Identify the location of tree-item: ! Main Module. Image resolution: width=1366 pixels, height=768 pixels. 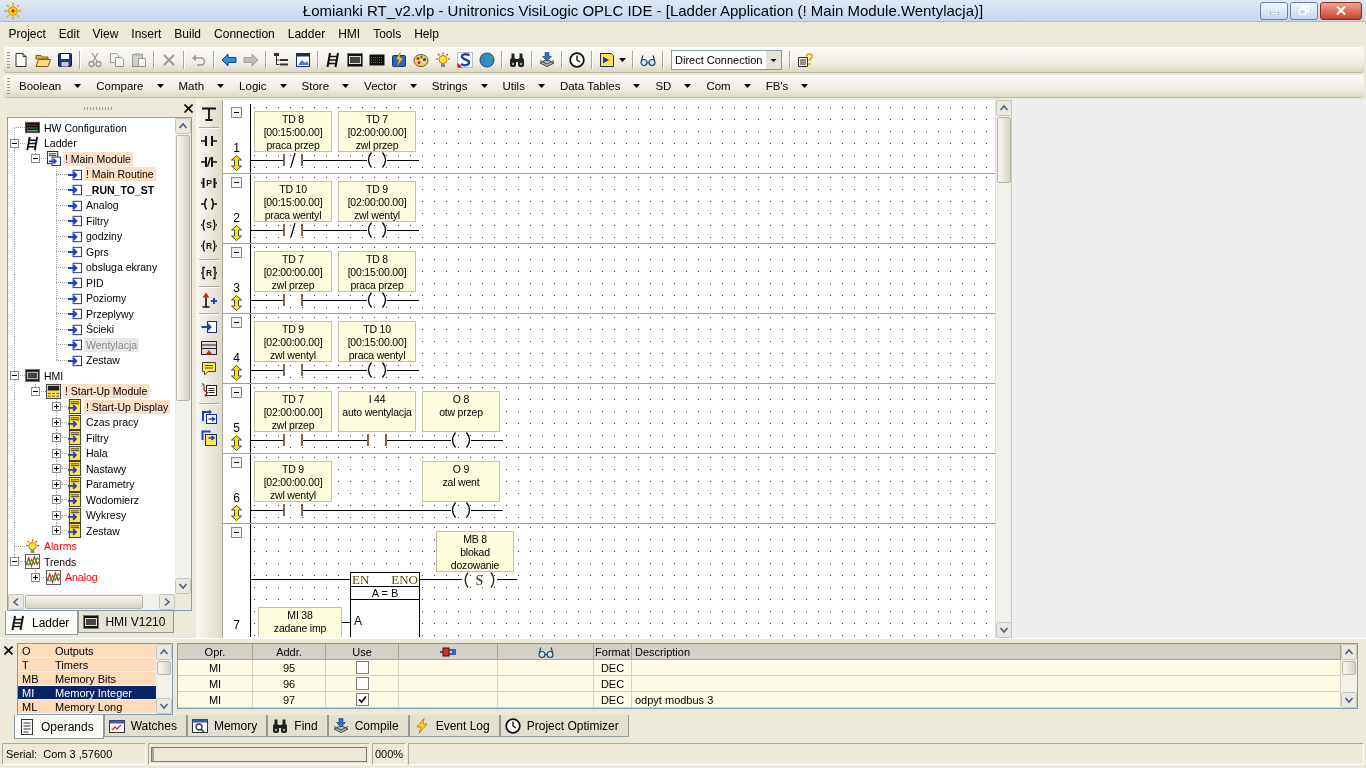
(98, 158).